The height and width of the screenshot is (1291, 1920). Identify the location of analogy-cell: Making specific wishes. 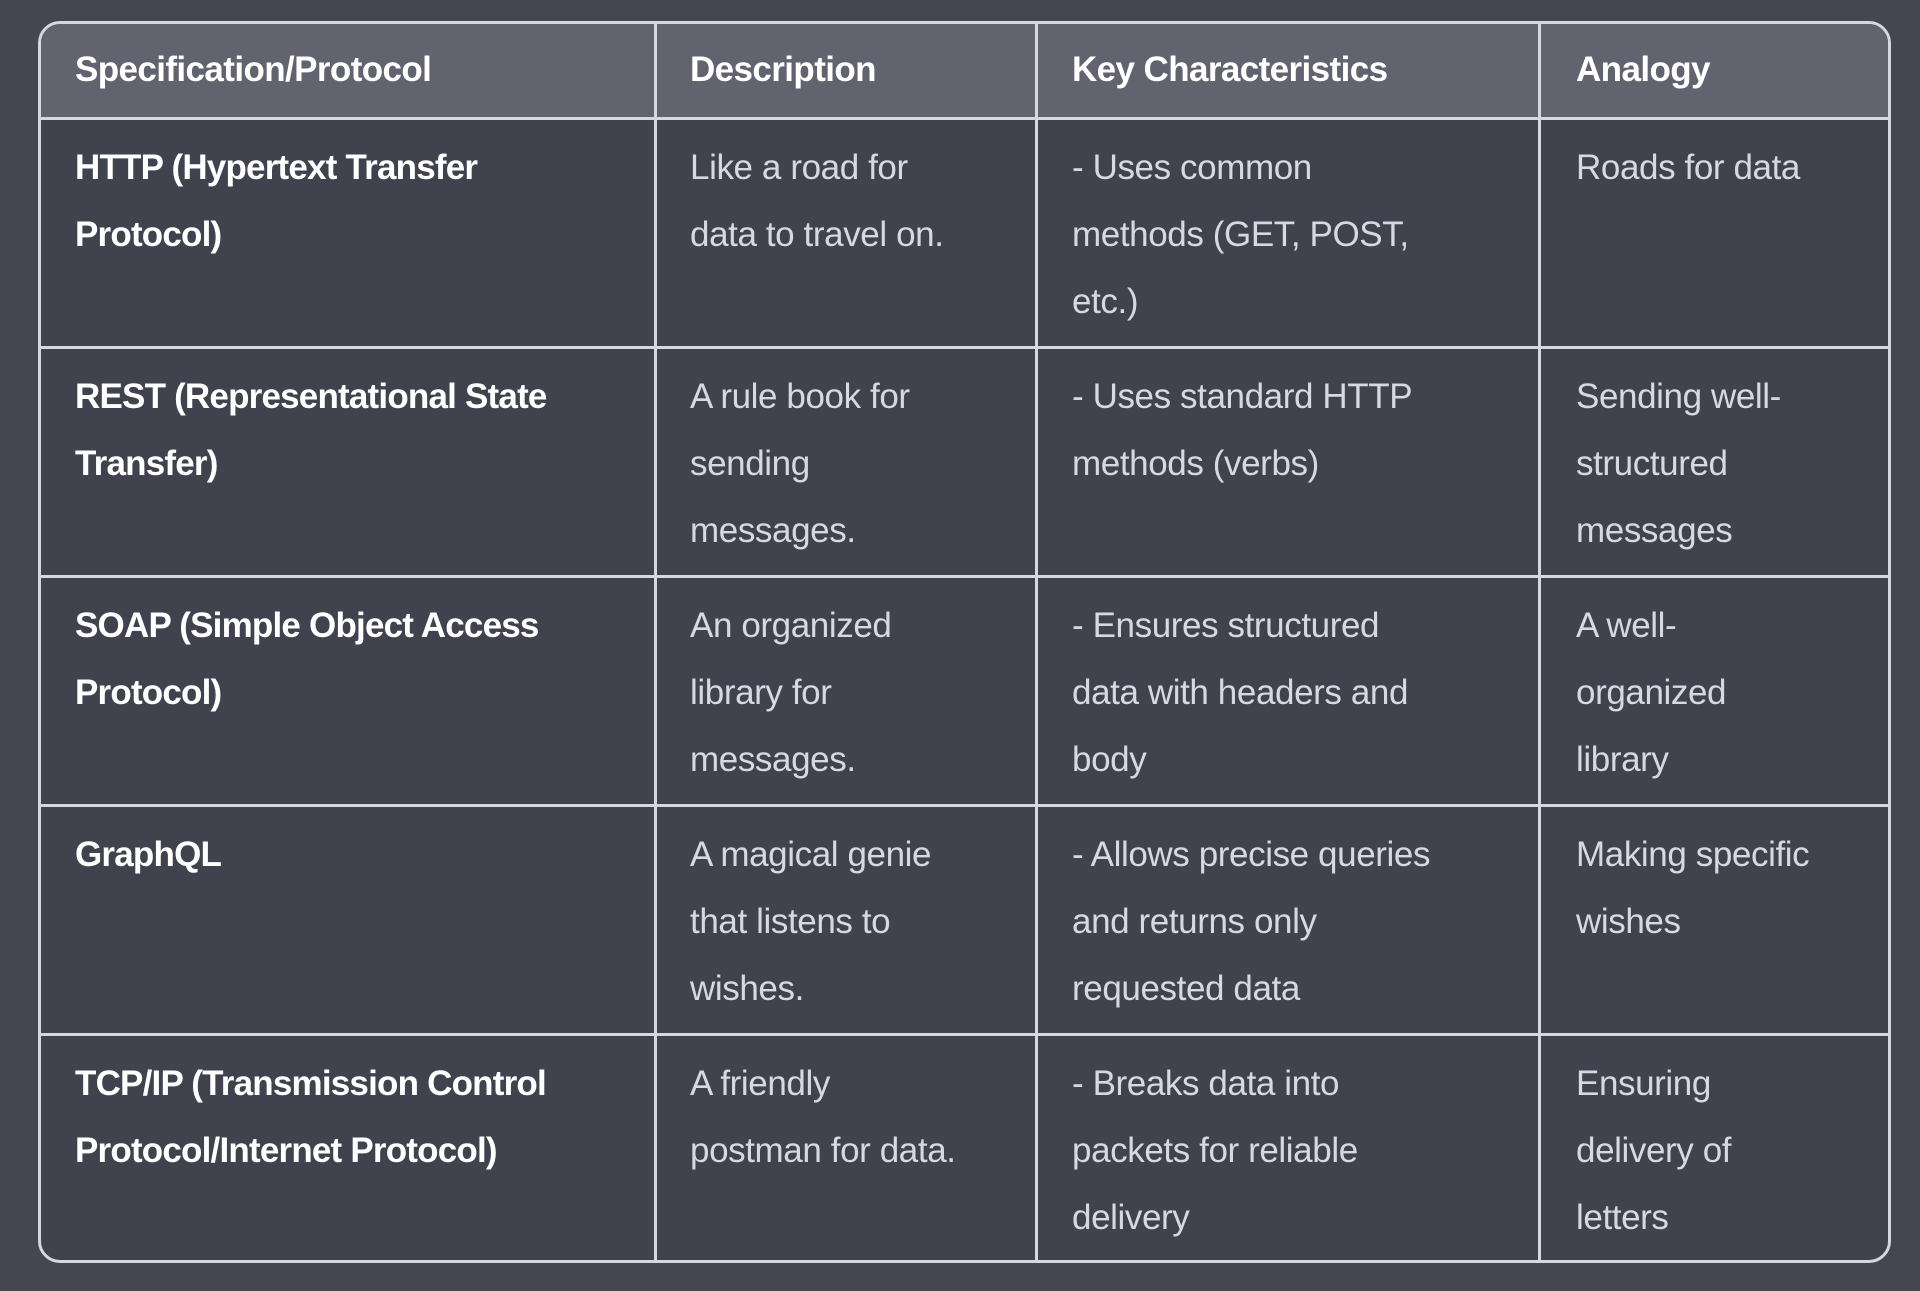
(1714, 920).